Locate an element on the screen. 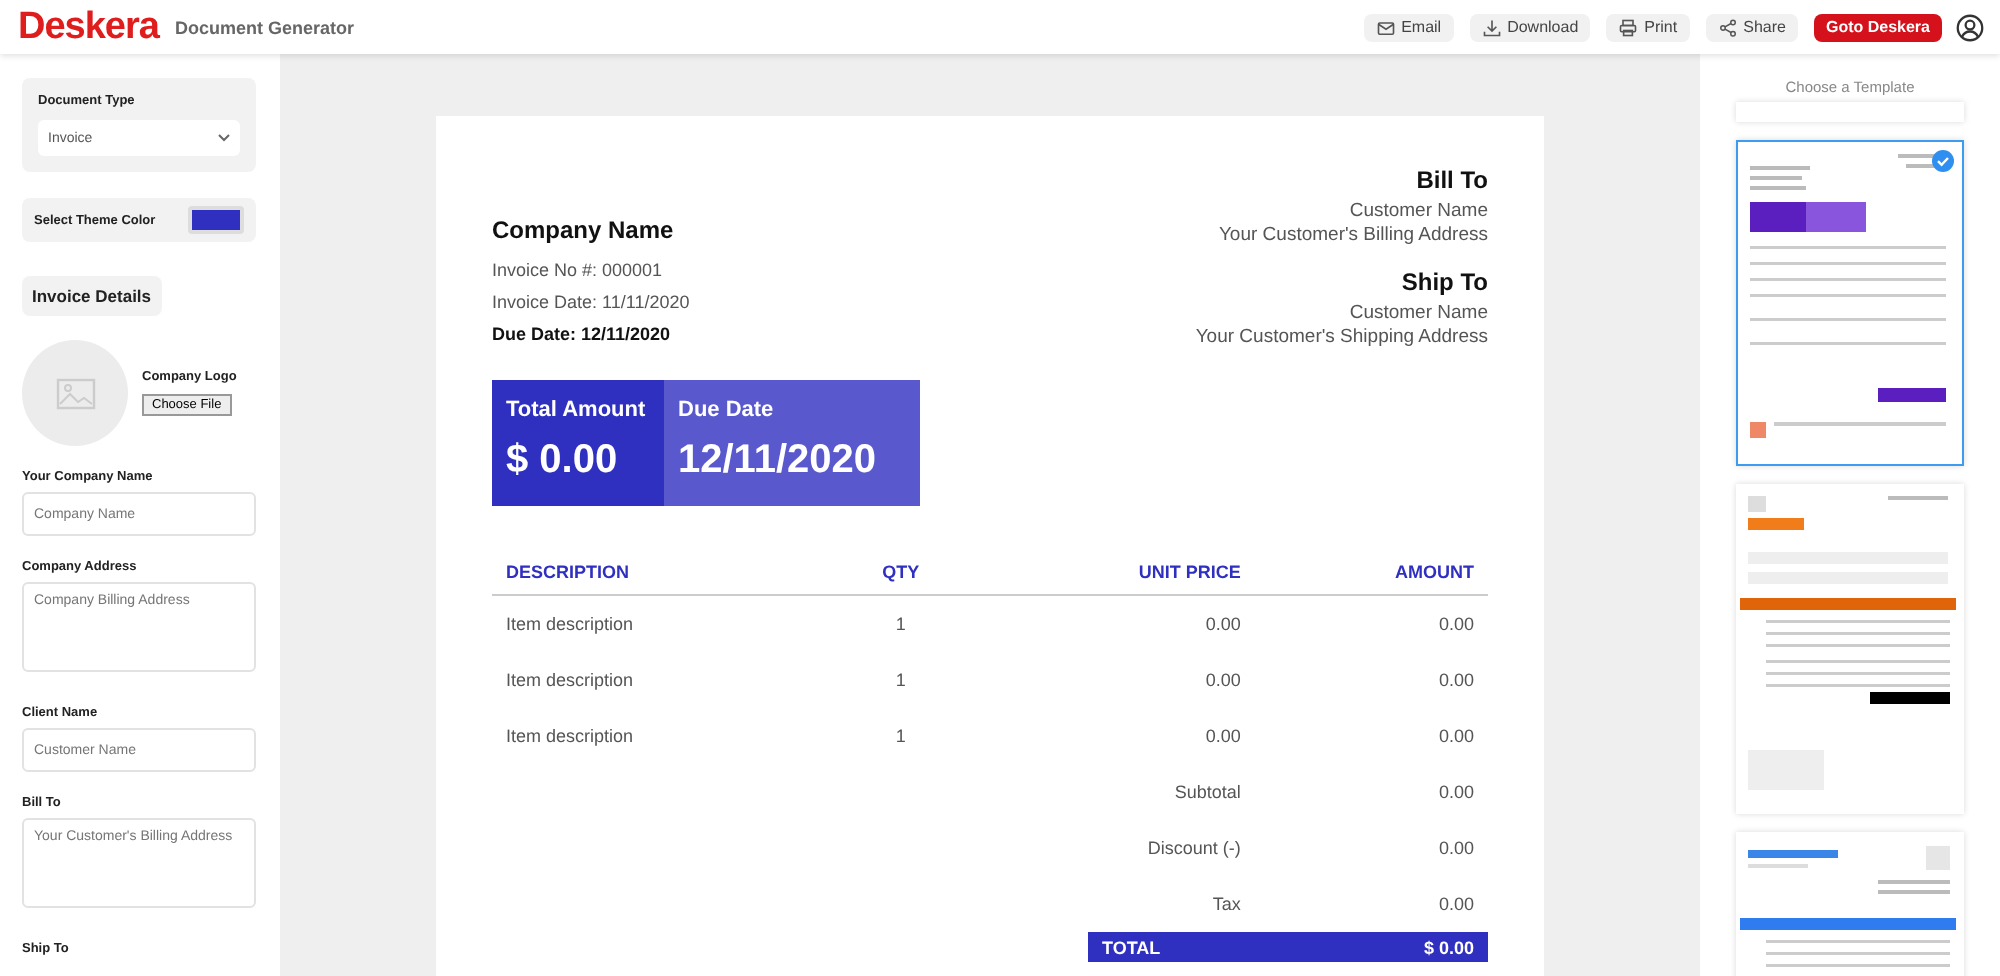 This screenshot has height=976, width=2000. company-name: Company Name is located at coordinates (584, 230).